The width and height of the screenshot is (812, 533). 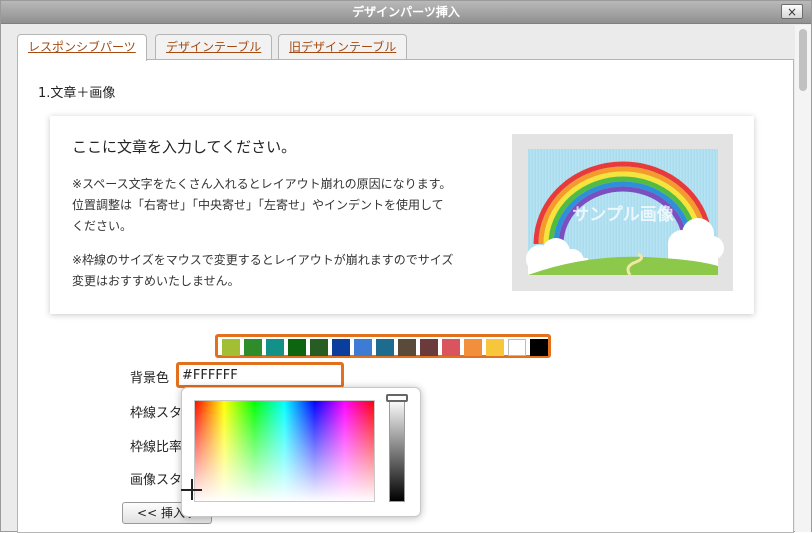 I want to click on color-picker-popup, so click(x=301, y=452).